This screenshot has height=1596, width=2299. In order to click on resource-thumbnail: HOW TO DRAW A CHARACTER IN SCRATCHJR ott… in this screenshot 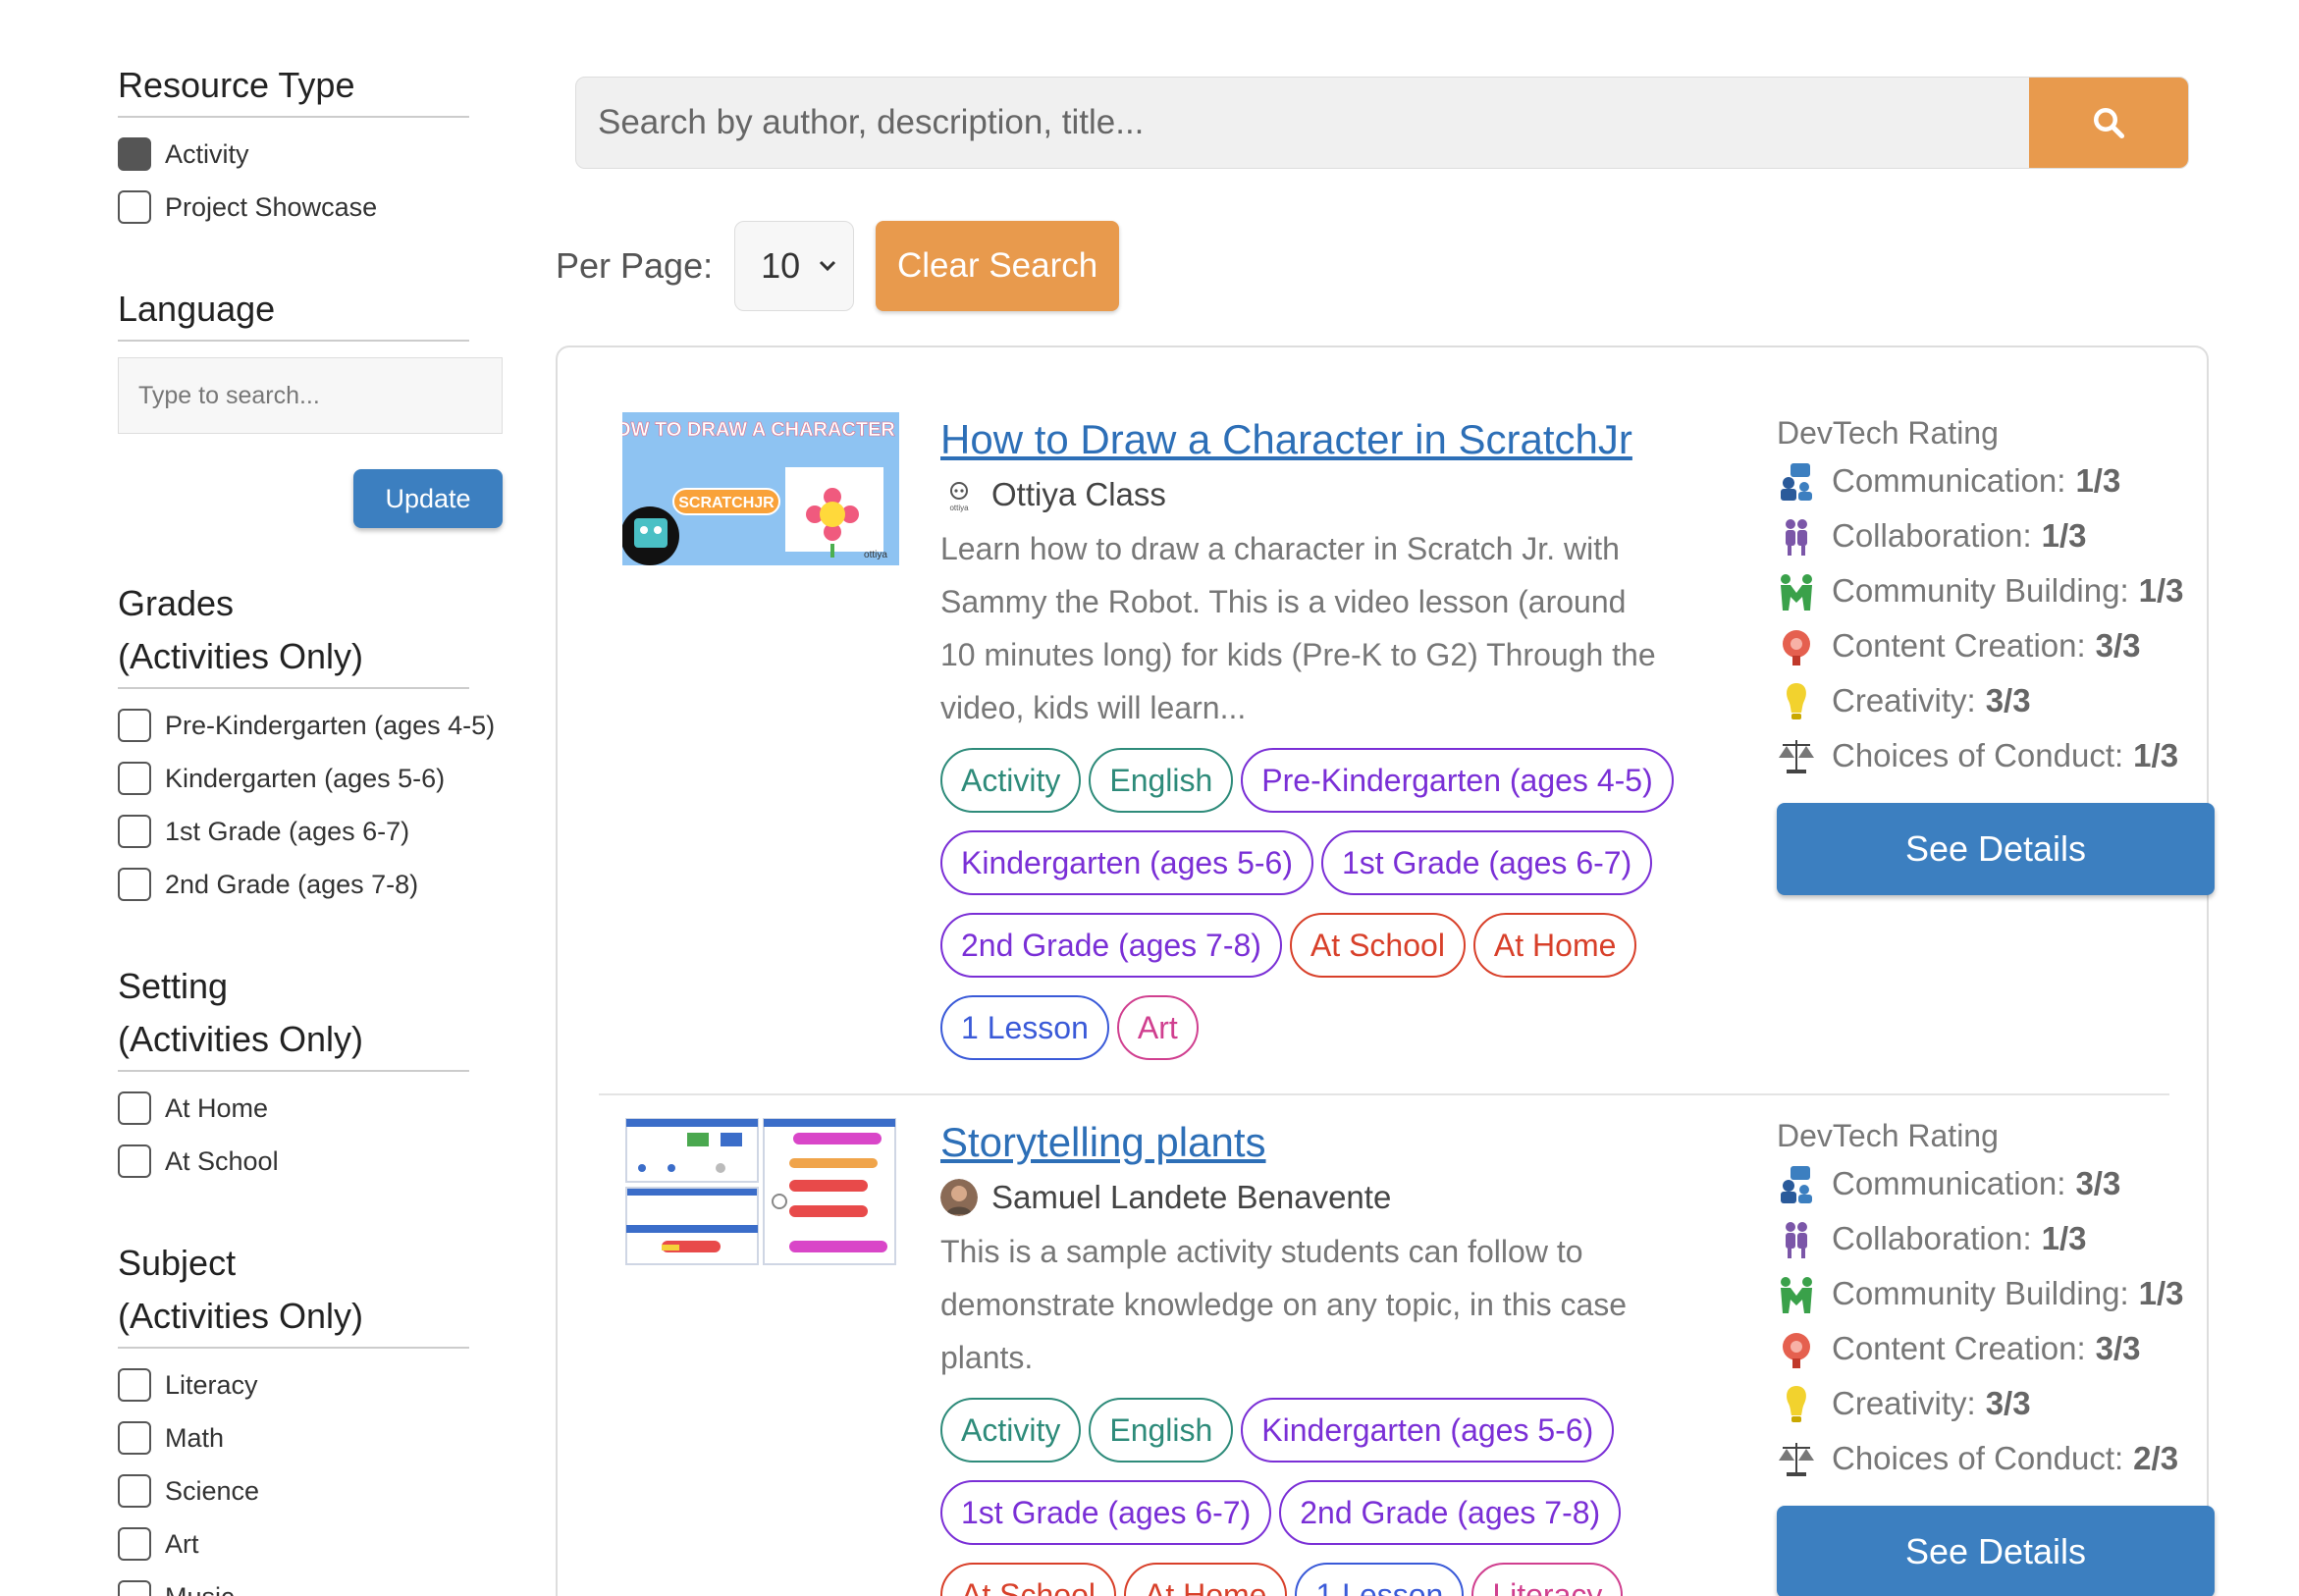, I will do `click(760, 489)`.